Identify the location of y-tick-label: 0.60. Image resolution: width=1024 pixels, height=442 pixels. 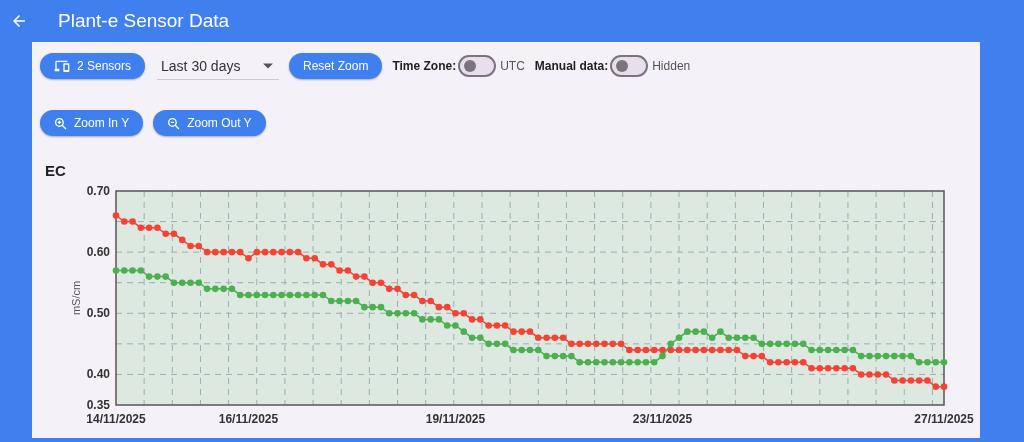
(98, 252).